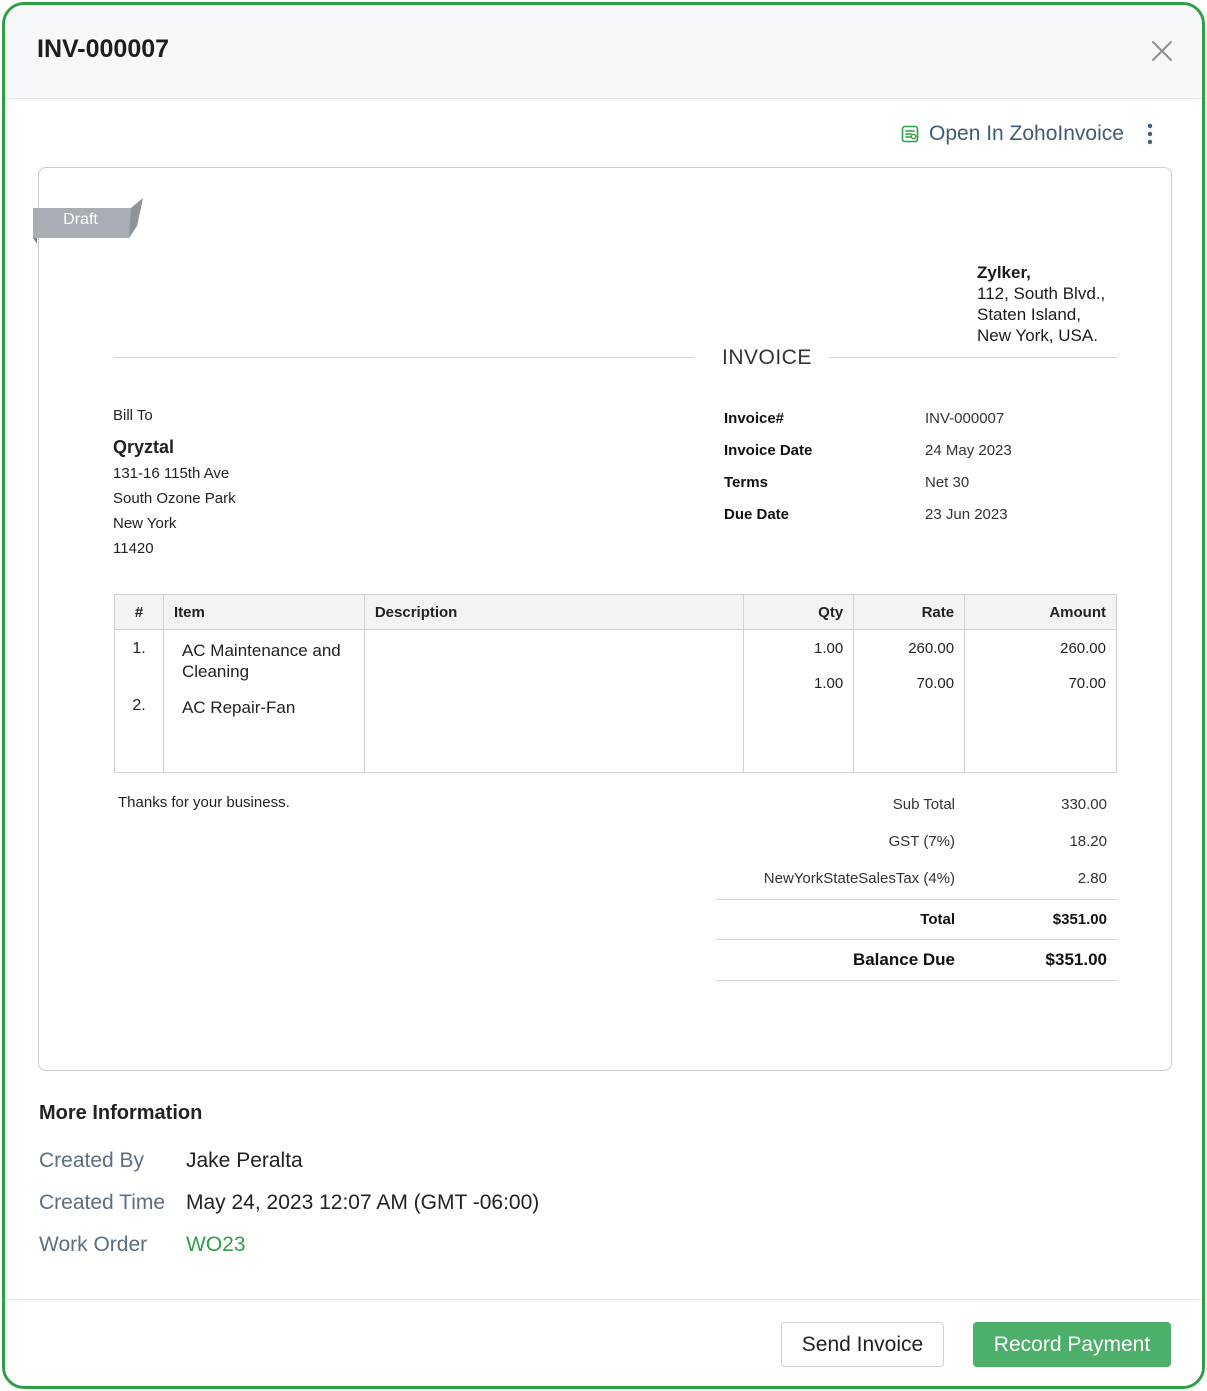 The height and width of the screenshot is (1391, 1207). What do you see at coordinates (859, 878) in the screenshot?
I see `ny-tax-label: NewYorkStateSalesTax (4%)` at bounding box center [859, 878].